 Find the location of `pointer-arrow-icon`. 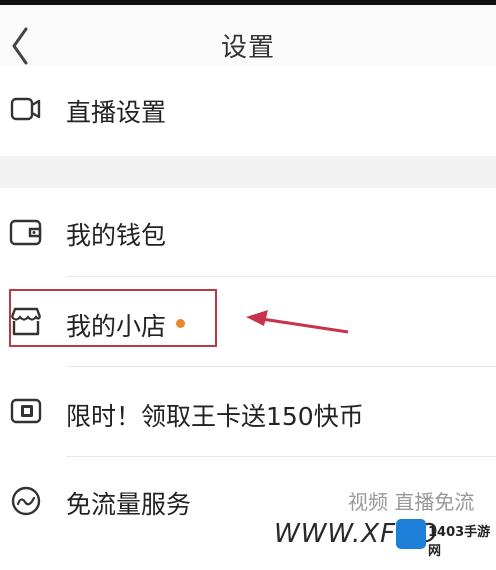

pointer-arrow-icon is located at coordinates (297, 322).